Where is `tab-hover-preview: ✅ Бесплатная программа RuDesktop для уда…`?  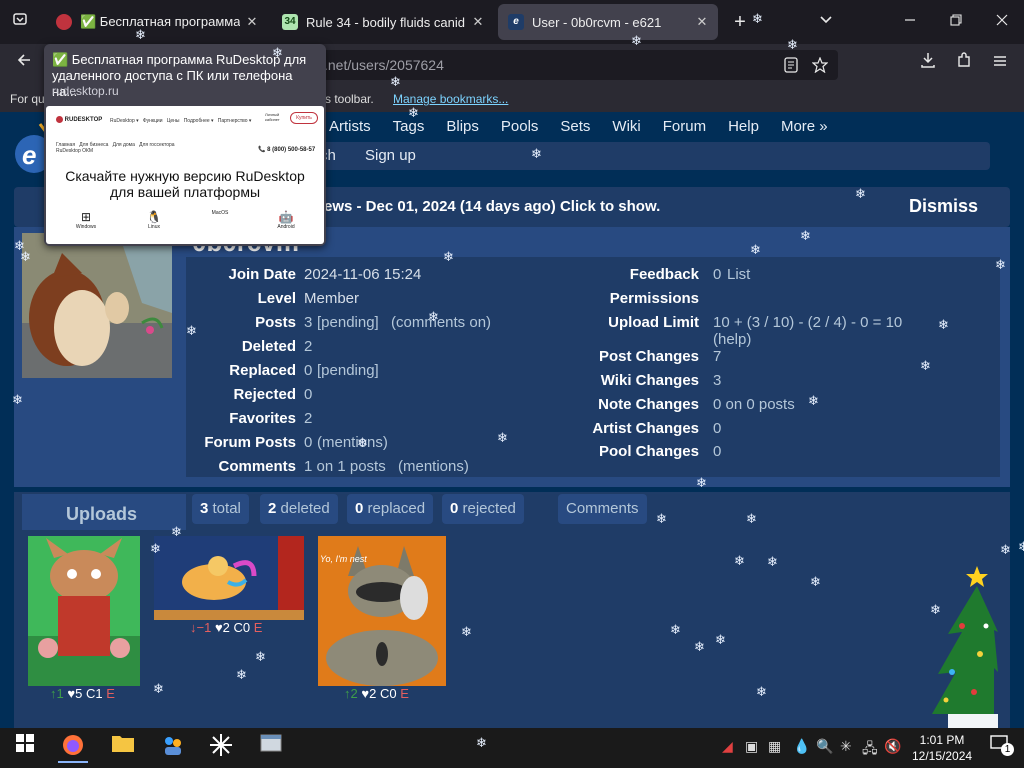 tab-hover-preview: ✅ Бесплатная программа RuDesktop для уда… is located at coordinates (185, 145).